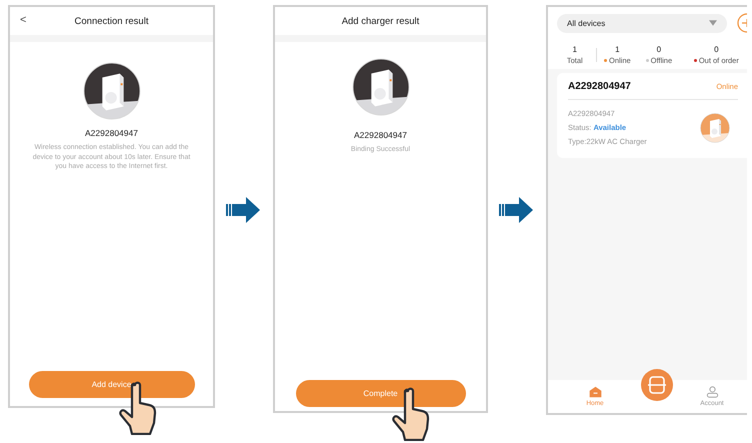 This screenshot has width=752, height=443. I want to click on home-icon, so click(595, 392).